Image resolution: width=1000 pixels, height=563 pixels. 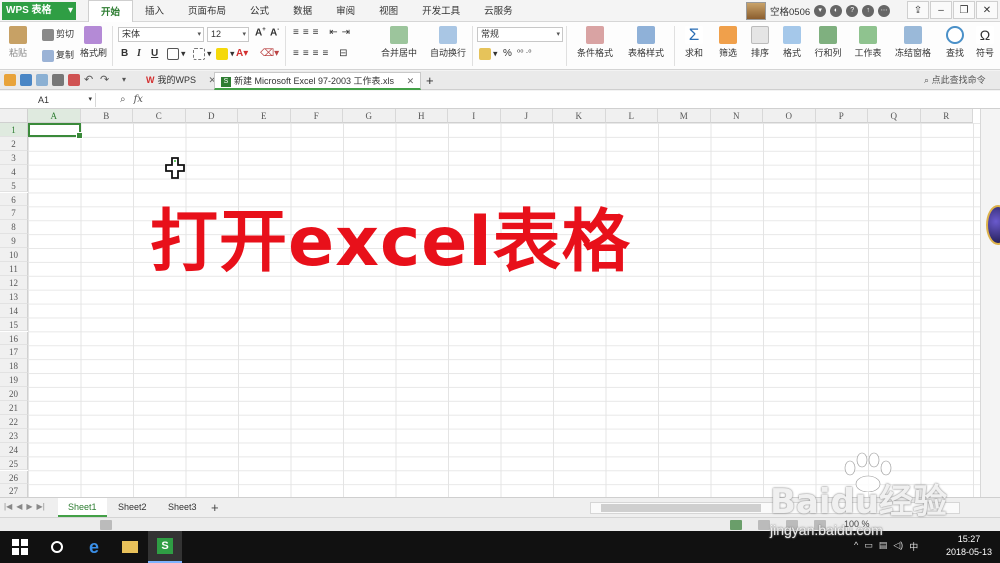 What do you see at coordinates (841, 116) in the screenshot?
I see `column-header: P` at bounding box center [841, 116].